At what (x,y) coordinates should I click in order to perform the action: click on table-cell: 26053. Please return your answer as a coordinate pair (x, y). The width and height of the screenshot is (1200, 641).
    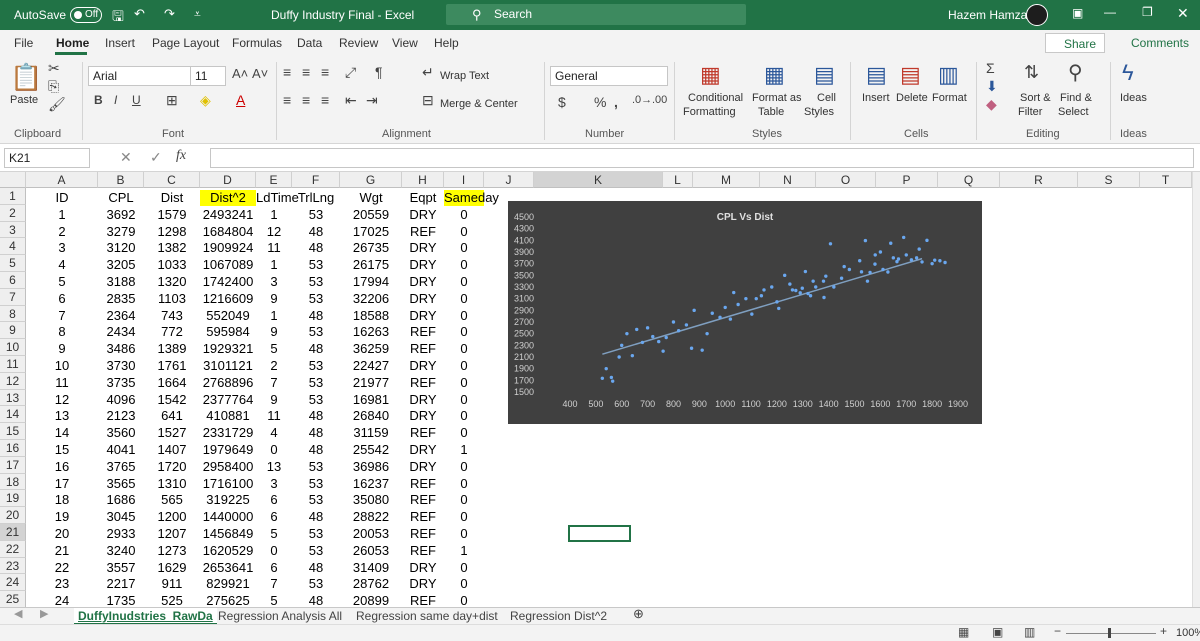
    Looking at the image, I should click on (371, 551).